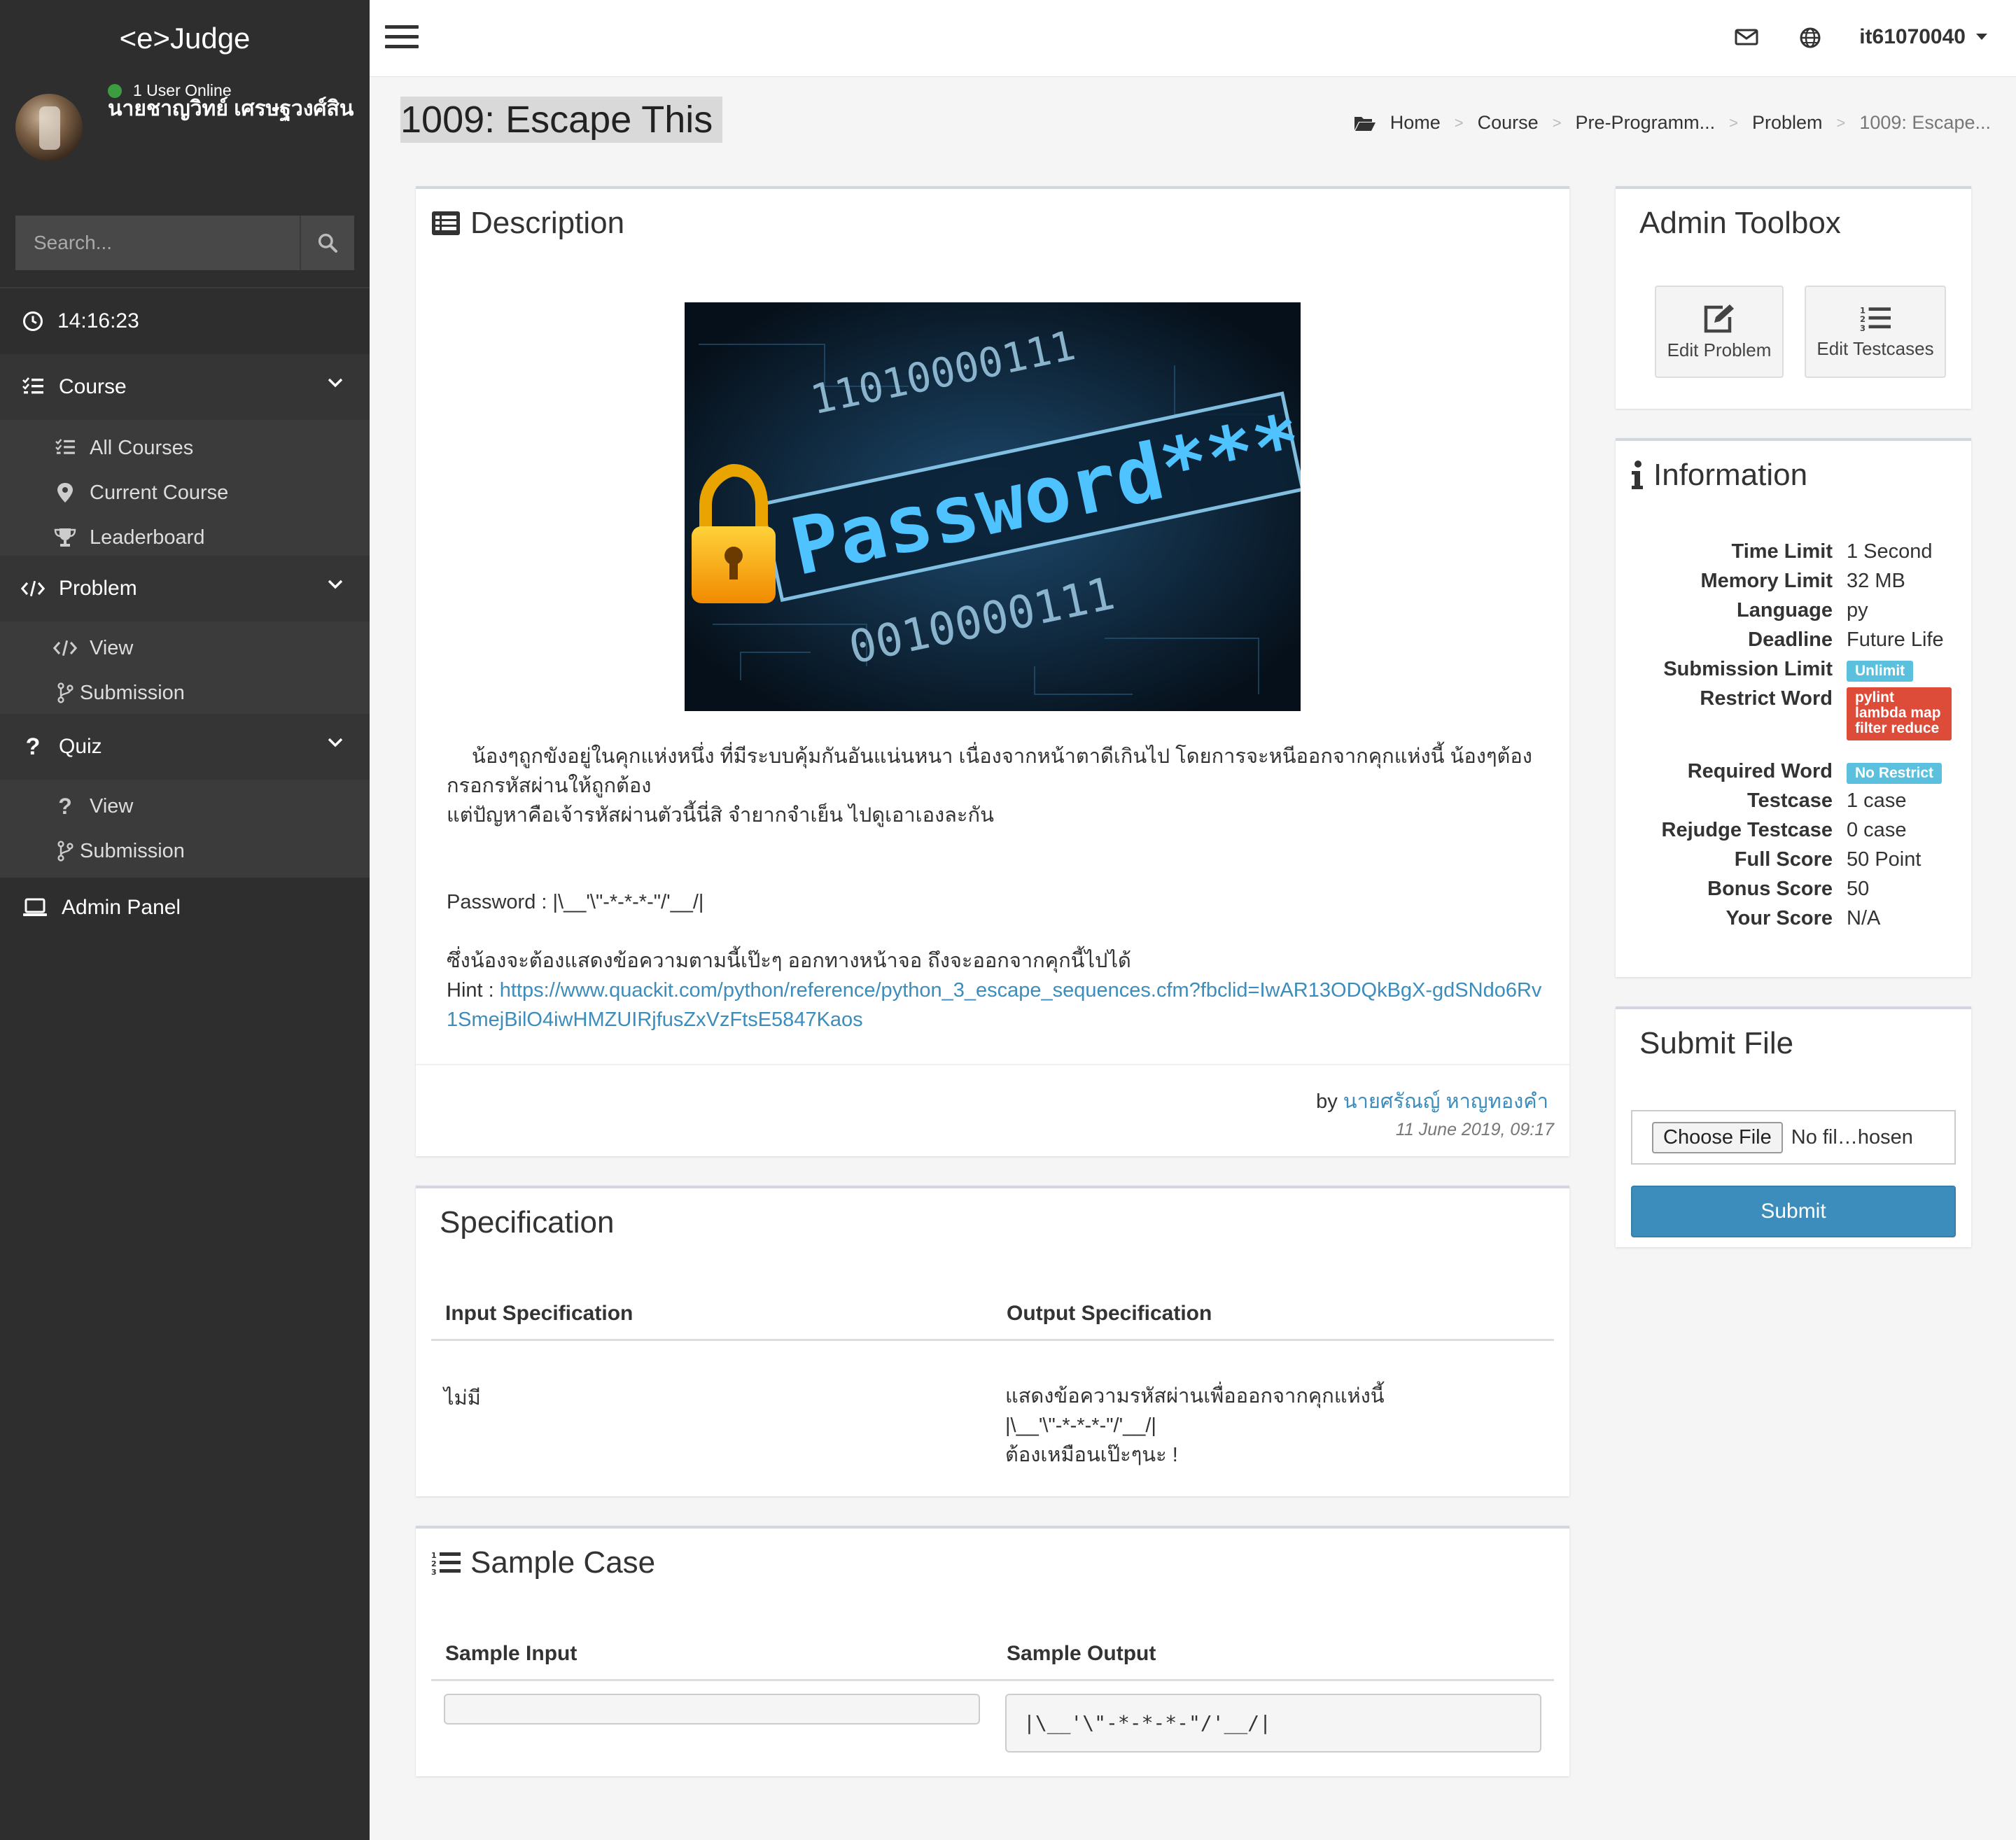 Image resolution: width=2016 pixels, height=1840 pixels. What do you see at coordinates (157, 243) in the screenshot?
I see `search-input` at bounding box center [157, 243].